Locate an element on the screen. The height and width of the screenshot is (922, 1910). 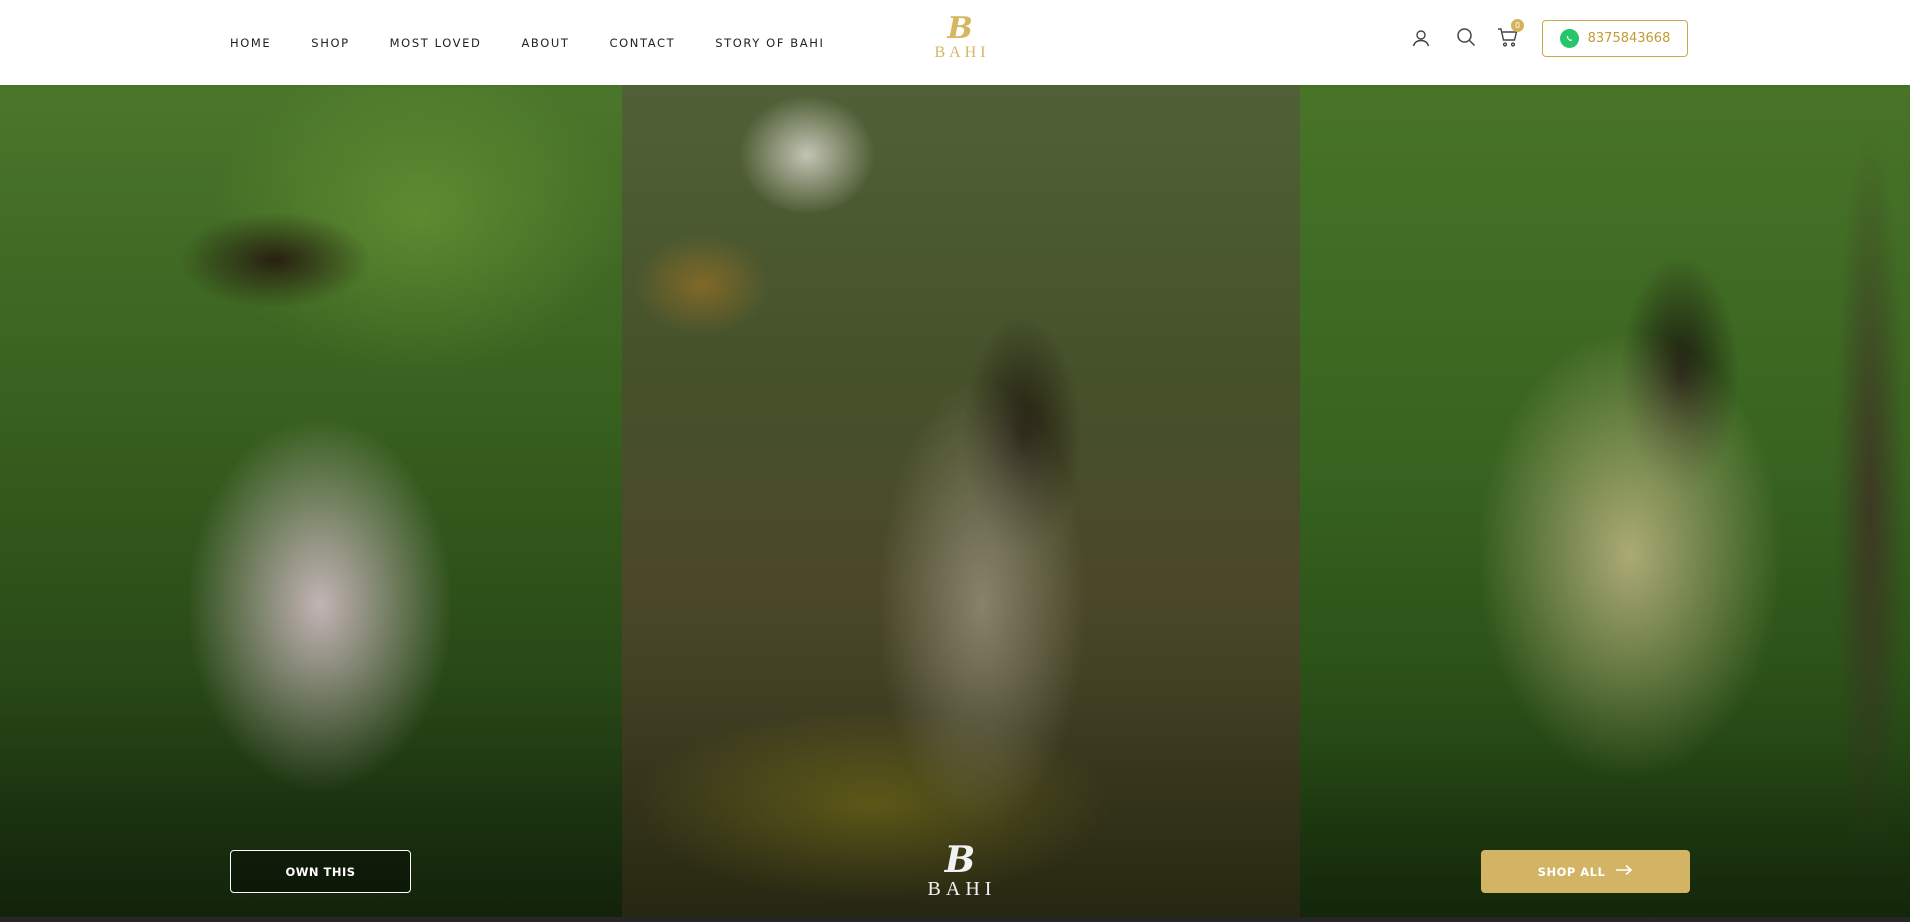
cart-count-badge: 0 is located at coordinates (1517, 25).